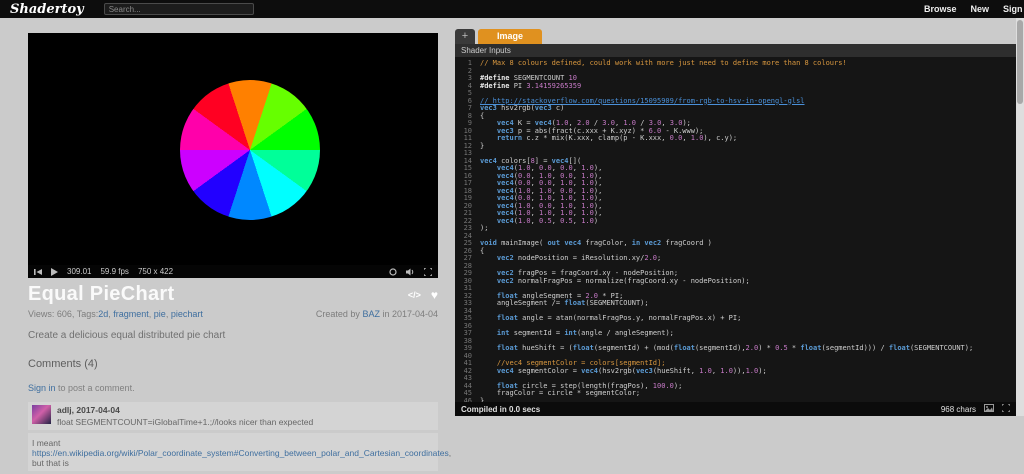 This screenshot has width=1024, height=474. I want to click on editor-tabs: + Image, so click(735, 36).